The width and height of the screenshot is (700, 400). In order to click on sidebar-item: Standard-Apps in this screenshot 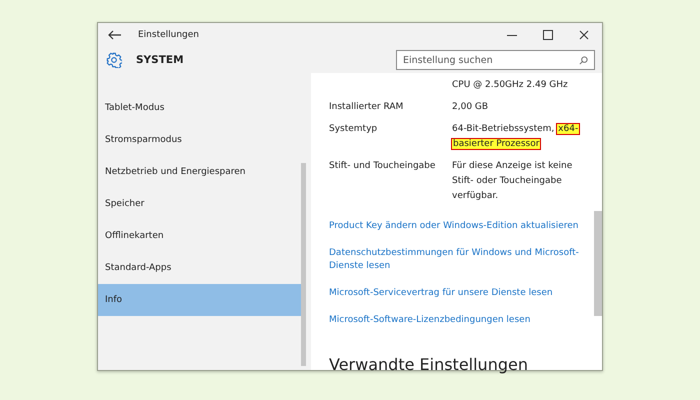, I will do `click(199, 268)`.